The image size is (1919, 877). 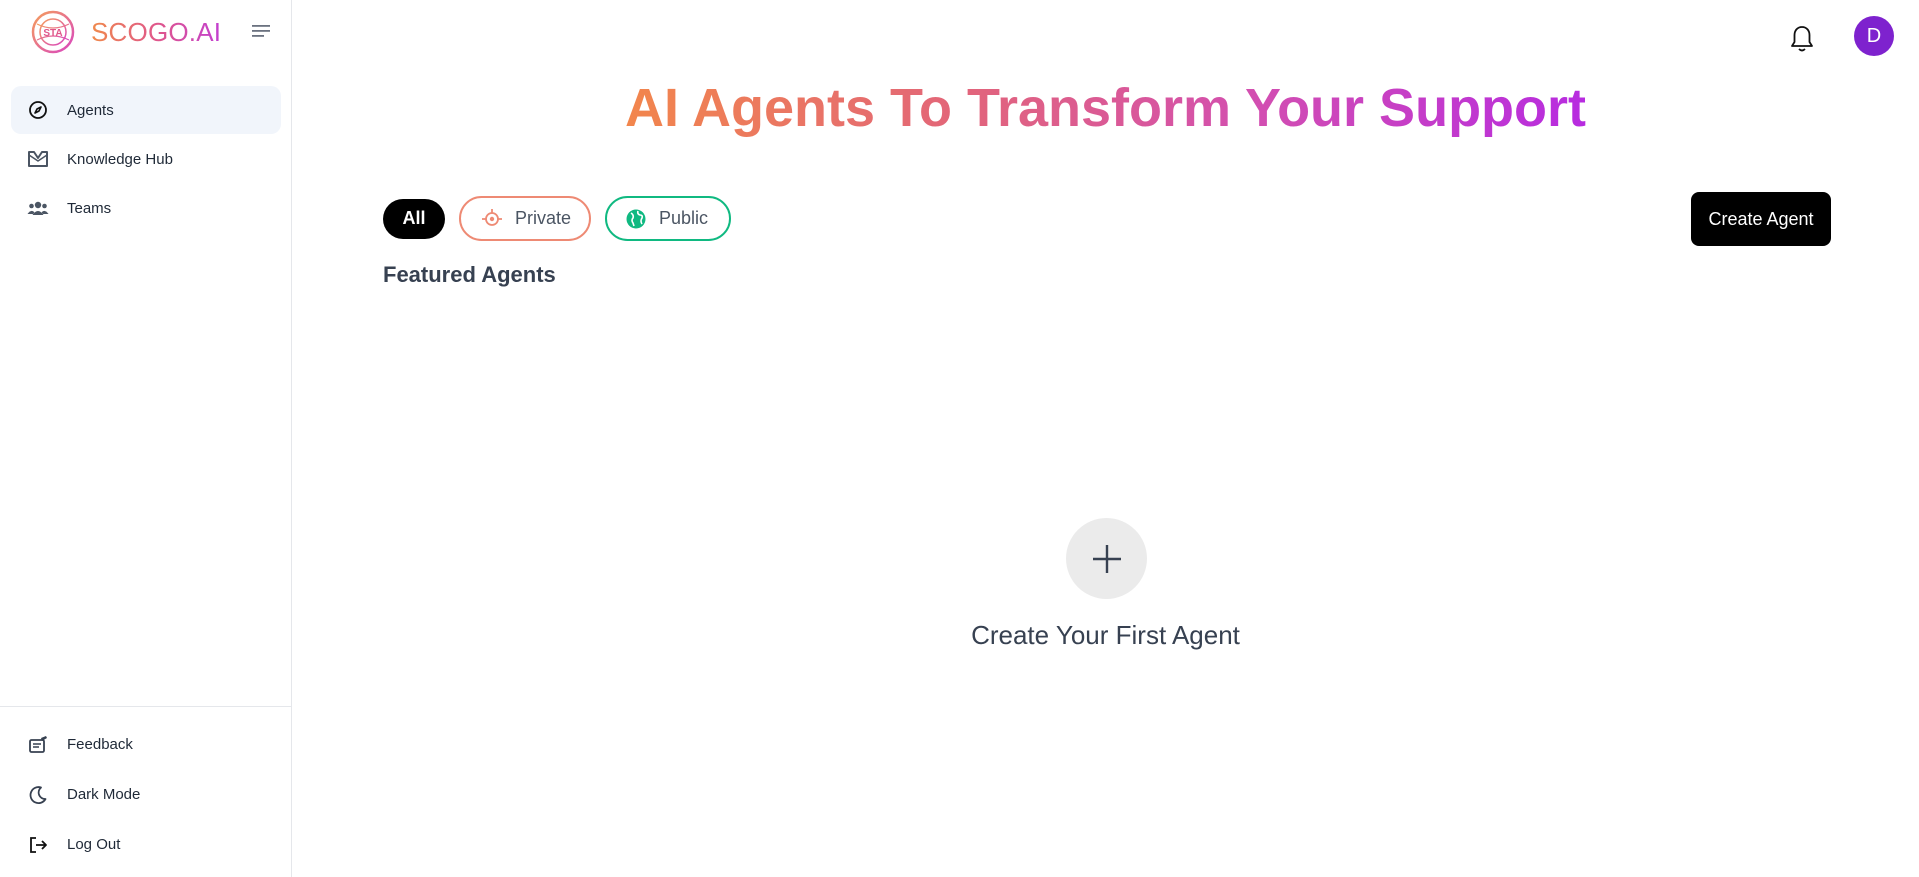 What do you see at coordinates (543, 218) in the screenshot?
I see `filter-private-label: Private` at bounding box center [543, 218].